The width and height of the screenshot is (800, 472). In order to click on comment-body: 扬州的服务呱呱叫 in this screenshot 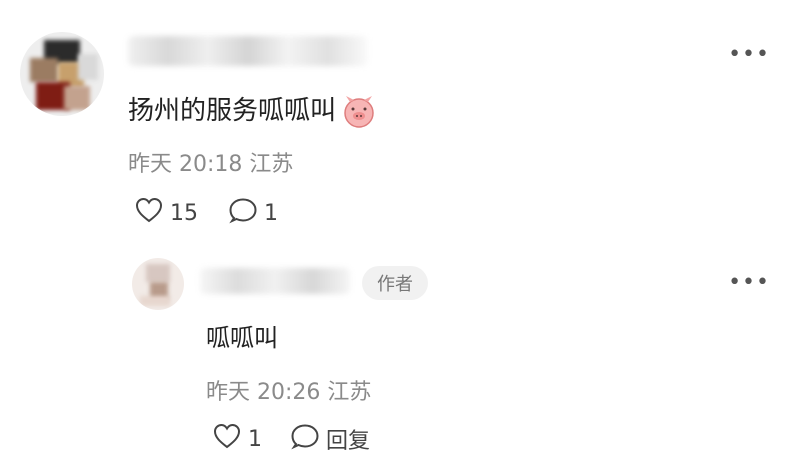, I will do `click(232, 111)`.